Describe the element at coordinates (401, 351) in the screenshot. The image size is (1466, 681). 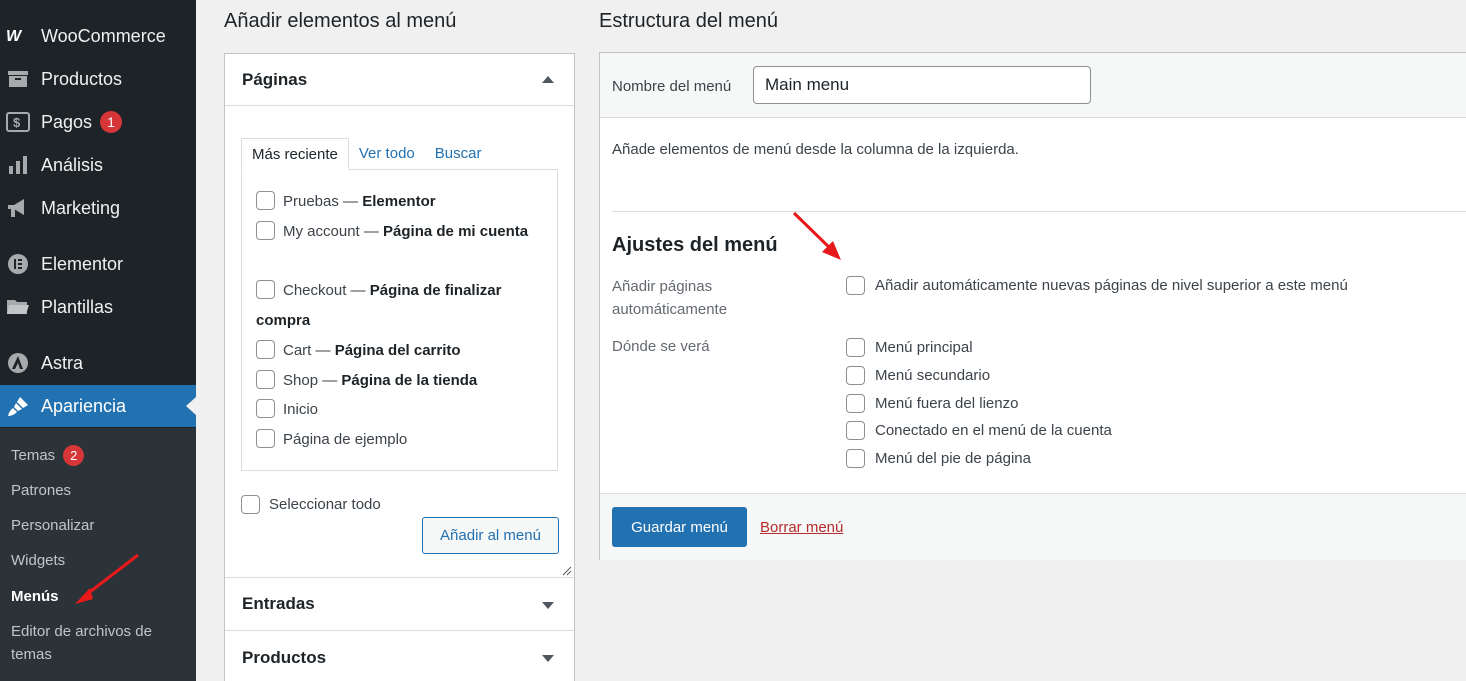
I see `page-item: Cart — Página del carrito` at that location.